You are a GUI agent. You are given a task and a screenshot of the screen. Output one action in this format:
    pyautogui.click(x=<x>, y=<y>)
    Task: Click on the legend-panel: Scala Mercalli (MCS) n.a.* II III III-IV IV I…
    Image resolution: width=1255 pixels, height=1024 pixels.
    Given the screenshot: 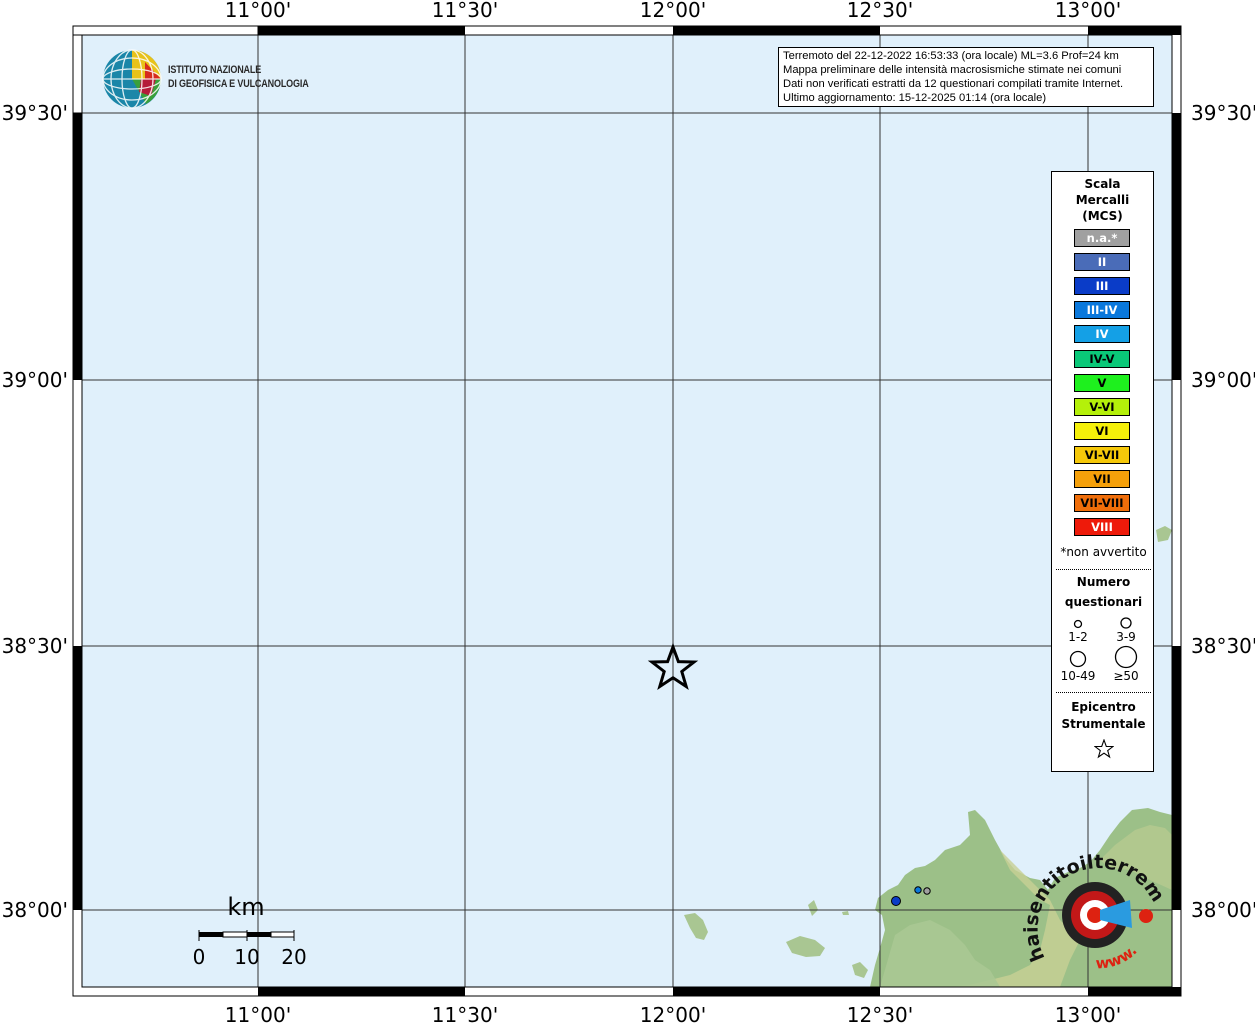 What is the action you would take?
    pyautogui.click(x=1102, y=471)
    